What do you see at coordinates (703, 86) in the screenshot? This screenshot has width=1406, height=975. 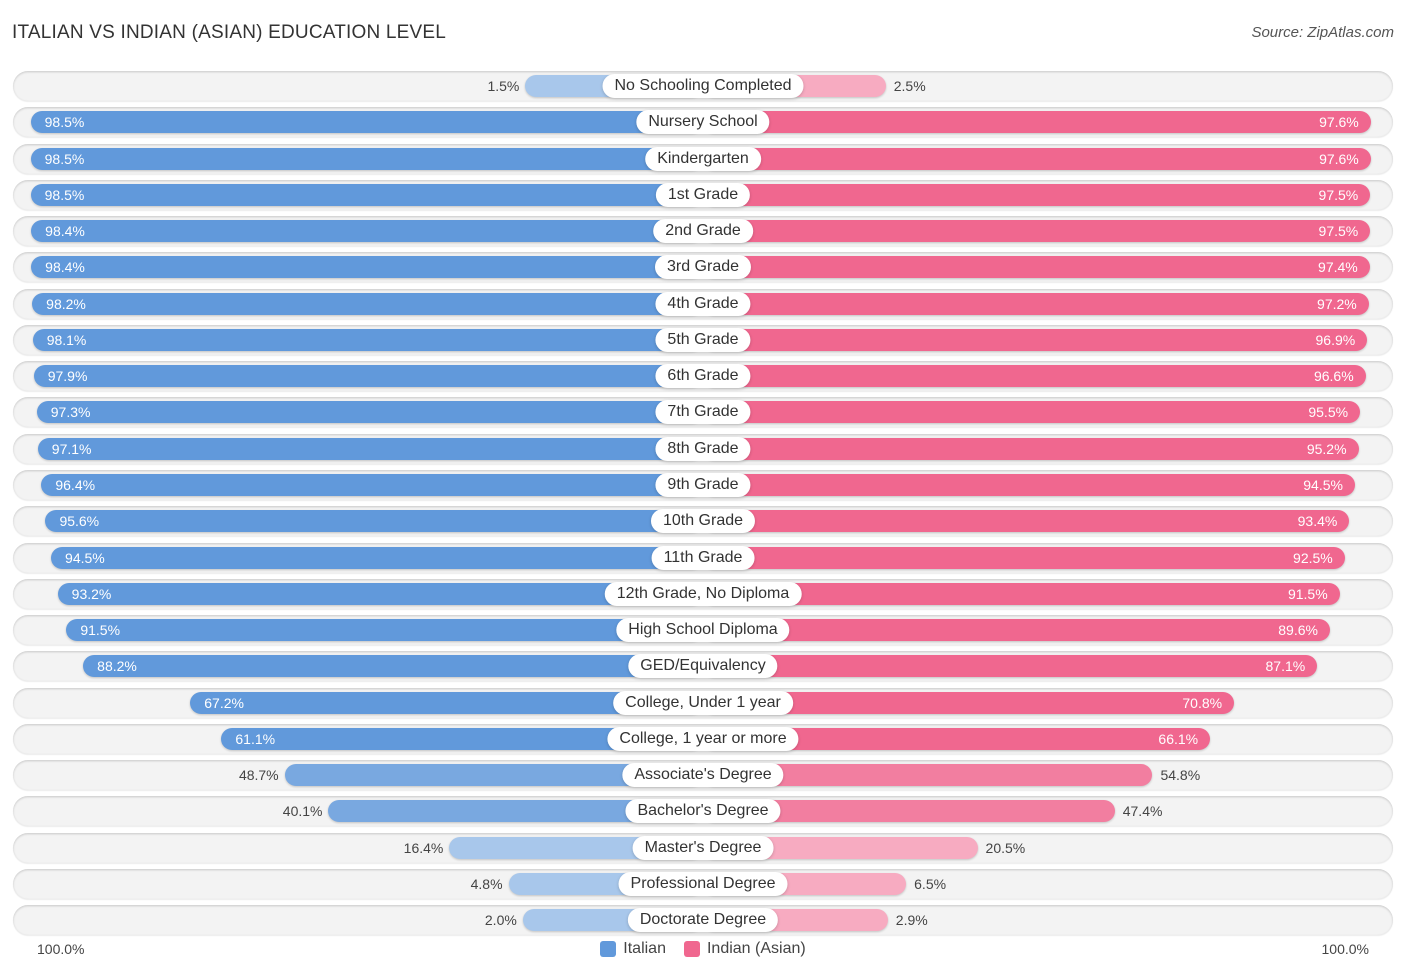 I see `chart-row: 1.5% 2.5% No Schooling Completed` at bounding box center [703, 86].